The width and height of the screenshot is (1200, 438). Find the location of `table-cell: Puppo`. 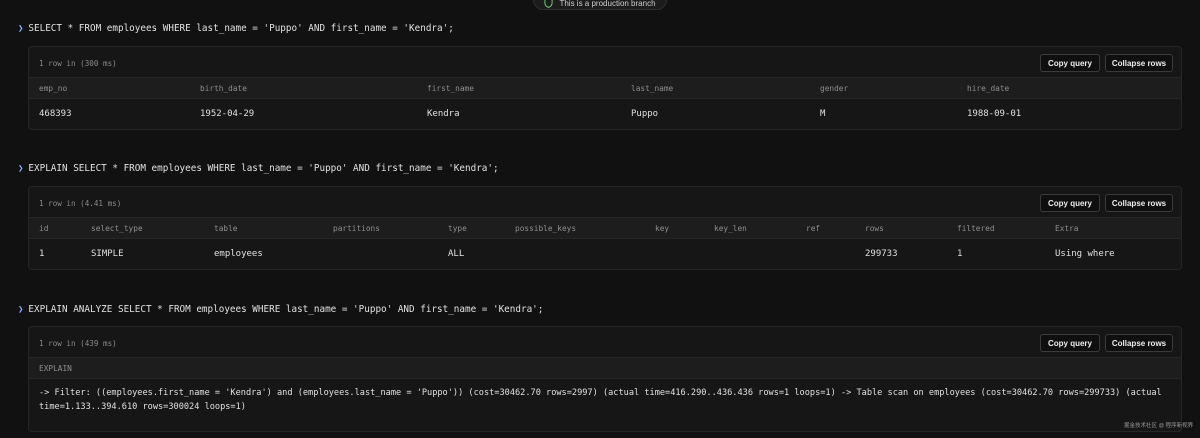

table-cell: Puppo is located at coordinates (645, 114).